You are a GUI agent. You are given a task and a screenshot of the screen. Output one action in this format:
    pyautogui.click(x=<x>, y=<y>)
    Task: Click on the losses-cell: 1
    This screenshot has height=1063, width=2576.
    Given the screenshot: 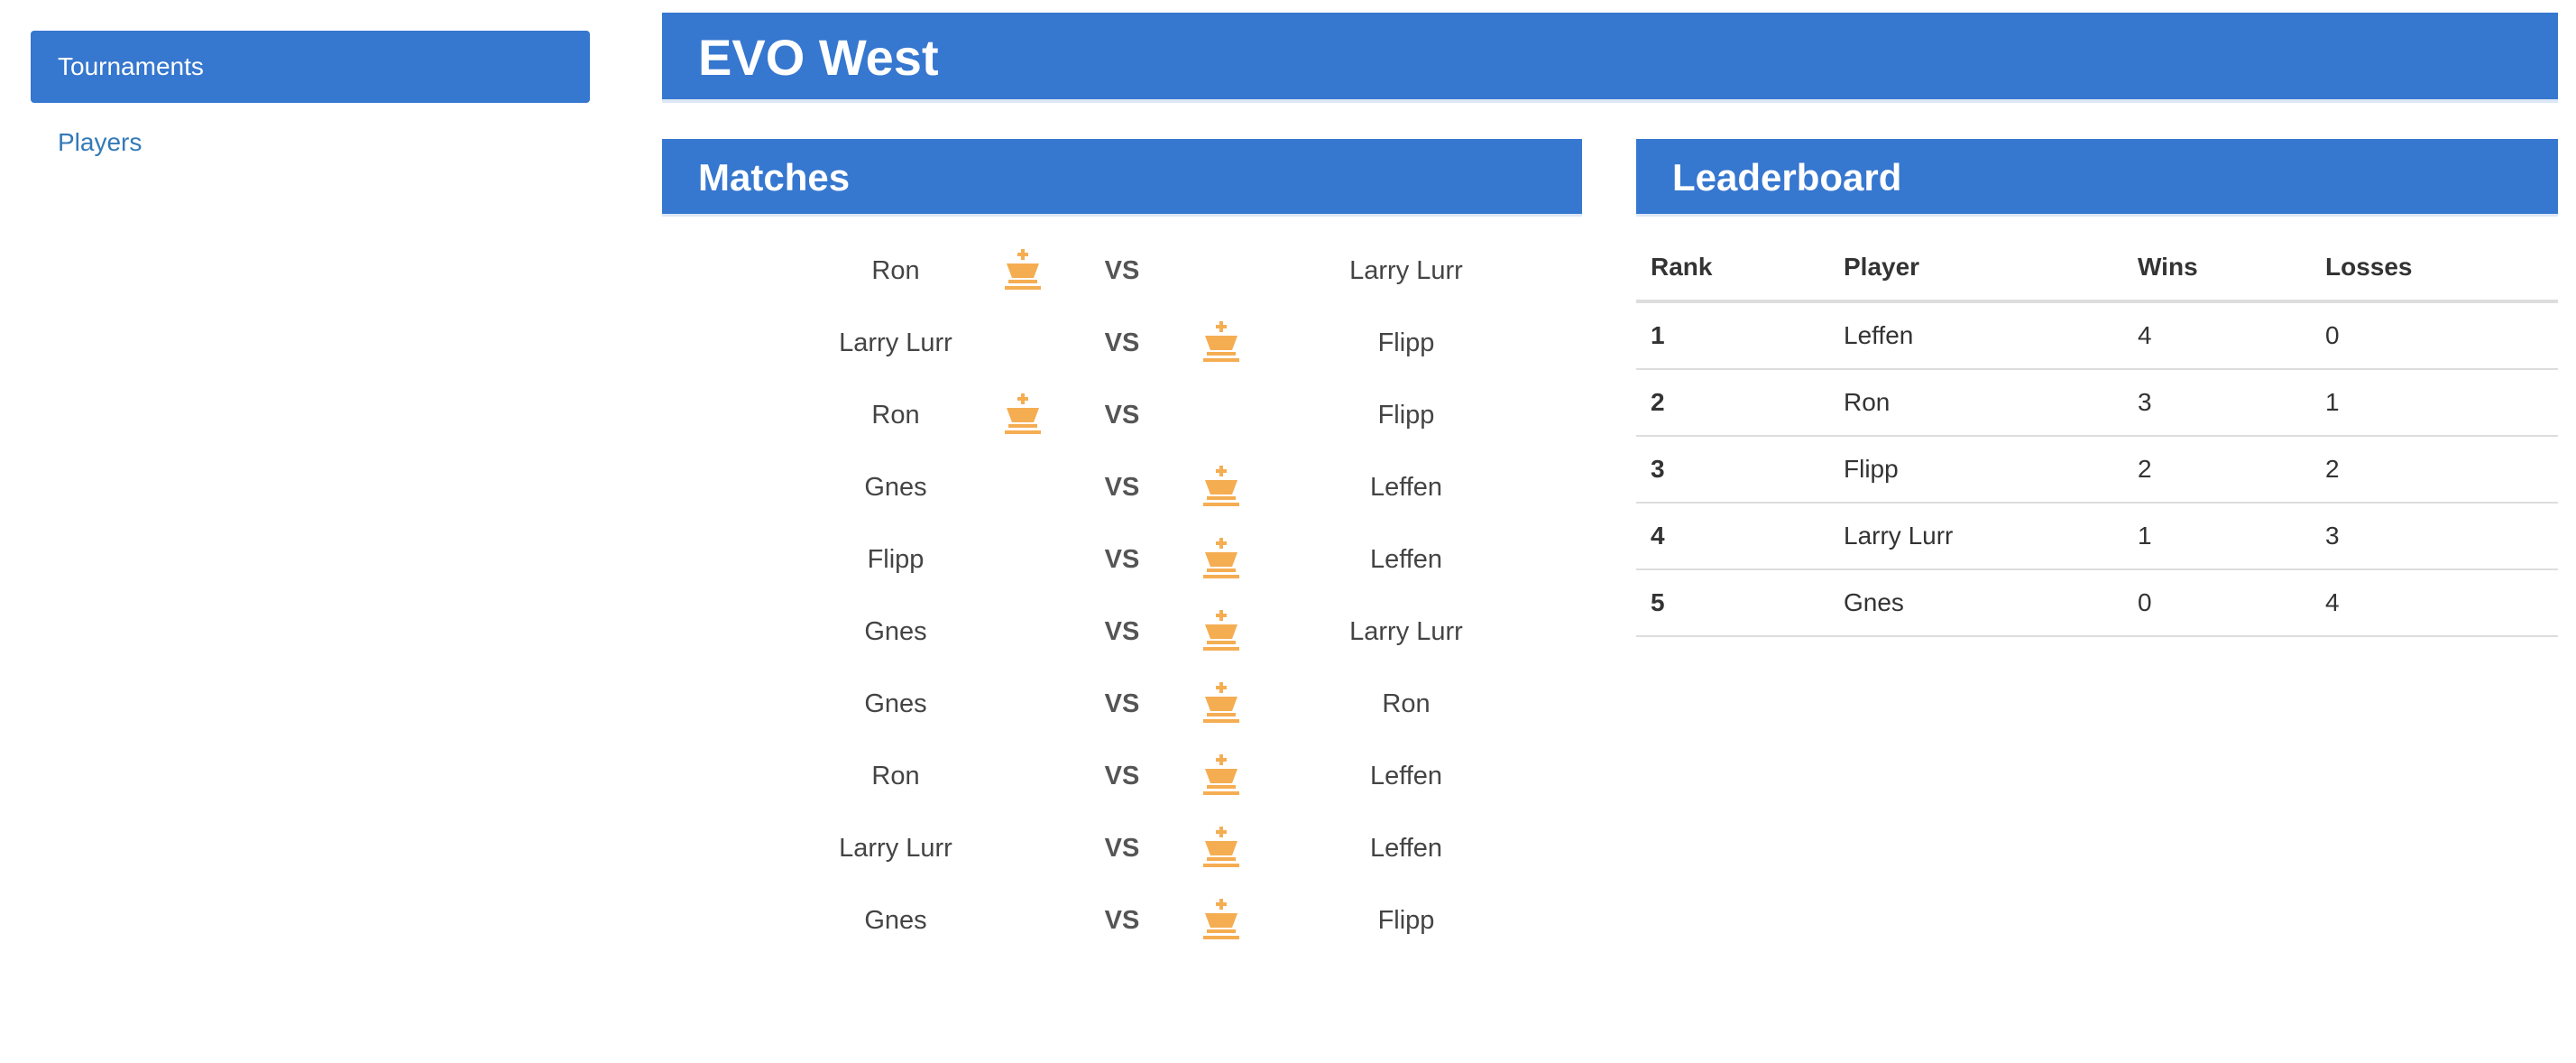 What is the action you would take?
    pyautogui.click(x=2434, y=403)
    